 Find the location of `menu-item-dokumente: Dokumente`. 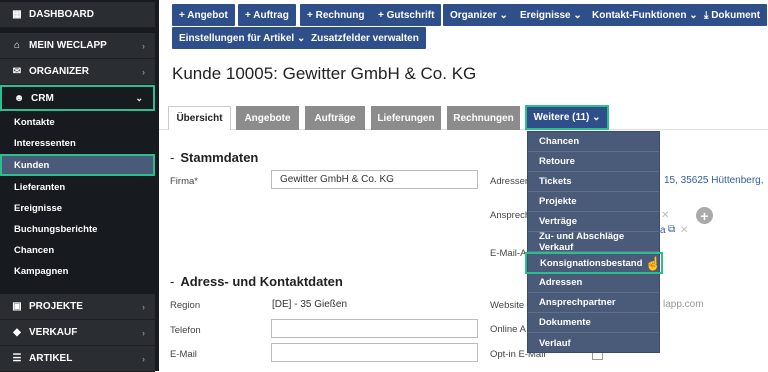

menu-item-dokumente: Dokumente is located at coordinates (593, 323).